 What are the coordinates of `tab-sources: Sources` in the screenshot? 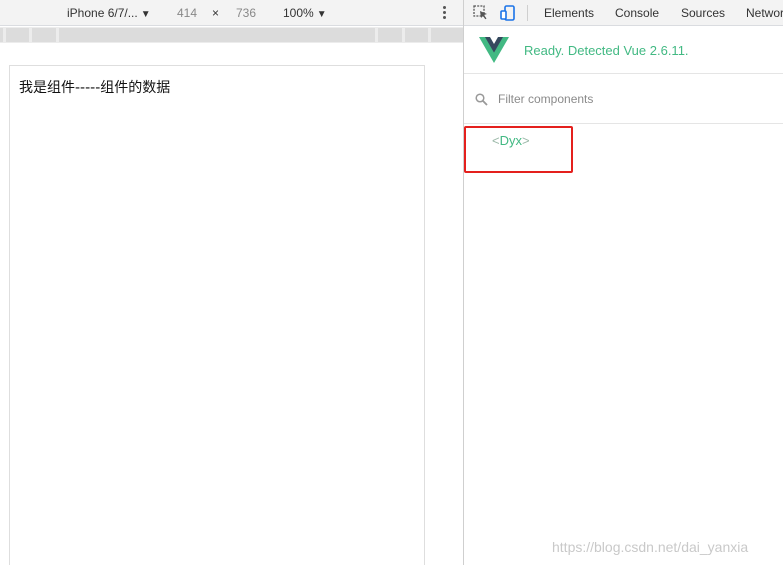 It's located at (703, 13).